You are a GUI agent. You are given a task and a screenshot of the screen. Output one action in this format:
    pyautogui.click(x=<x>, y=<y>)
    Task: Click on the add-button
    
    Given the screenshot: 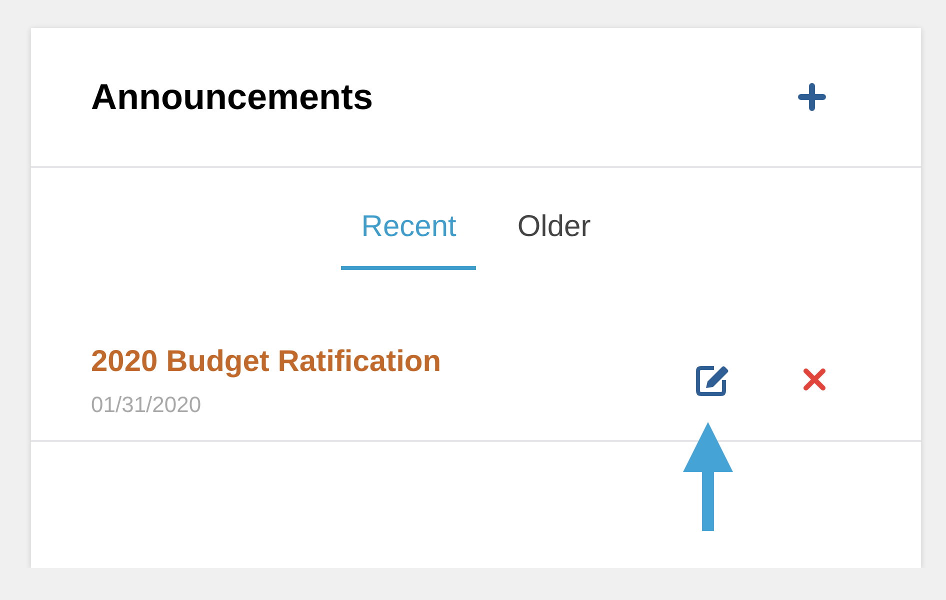 What is the action you would take?
    pyautogui.click(x=812, y=97)
    